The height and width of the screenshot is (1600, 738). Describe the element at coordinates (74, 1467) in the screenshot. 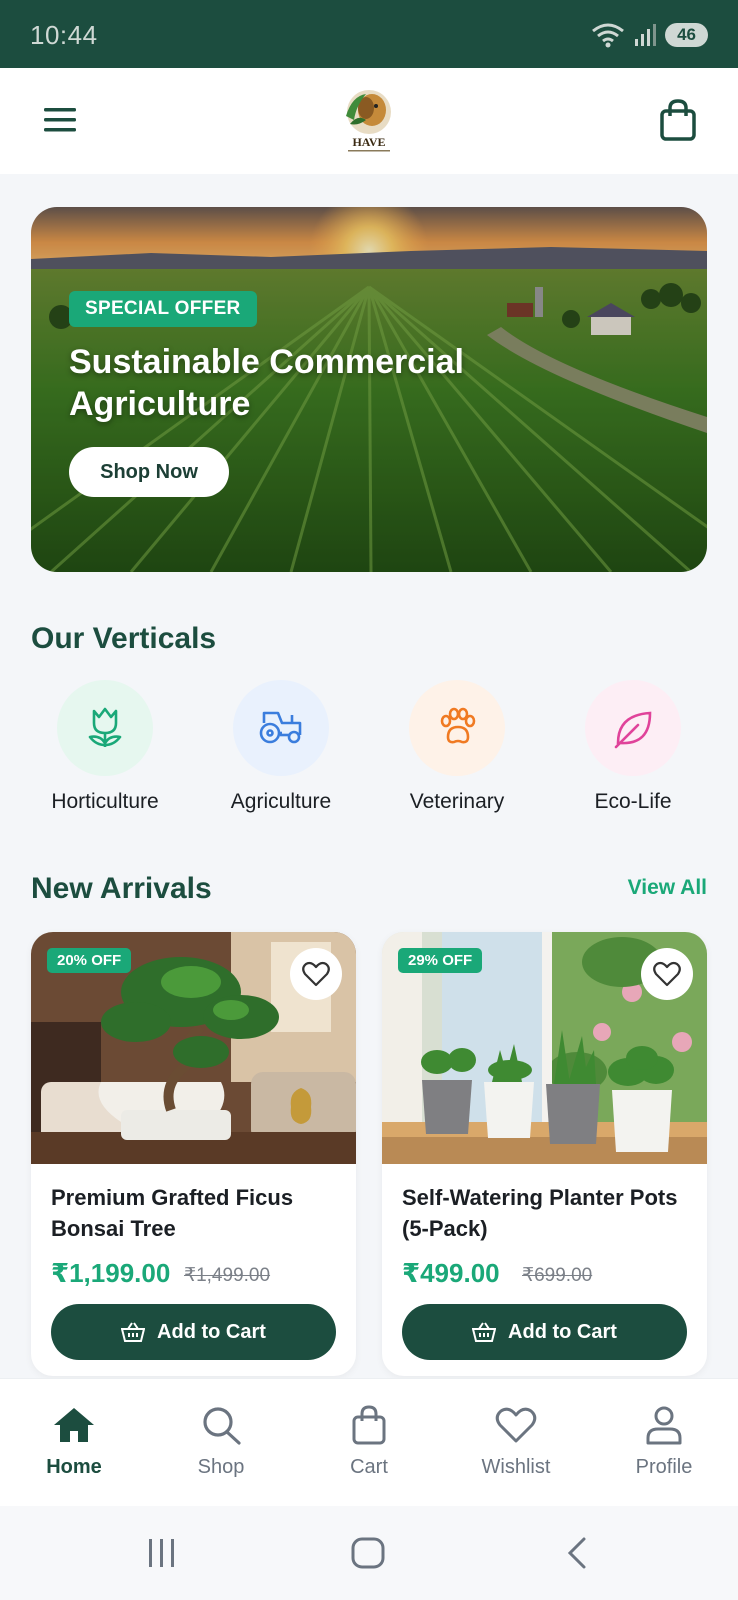

I see `nav-label: Home` at that location.